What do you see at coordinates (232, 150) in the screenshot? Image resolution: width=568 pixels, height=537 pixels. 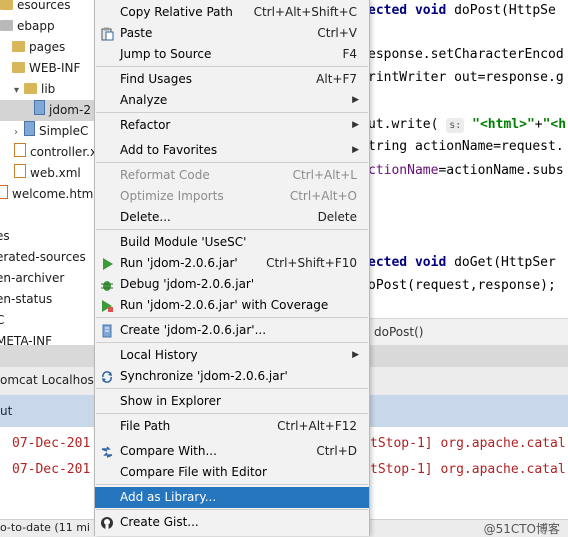 I see `menu-item-add-to-favorites: Add to Favorites ▶` at bounding box center [232, 150].